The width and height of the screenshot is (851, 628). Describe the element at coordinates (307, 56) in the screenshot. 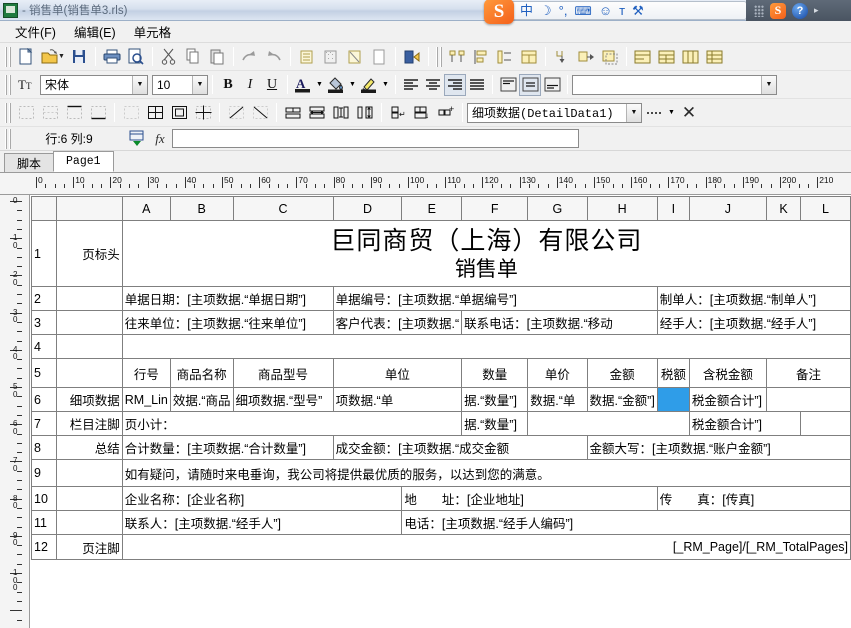

I see `insert-row-icon` at that location.